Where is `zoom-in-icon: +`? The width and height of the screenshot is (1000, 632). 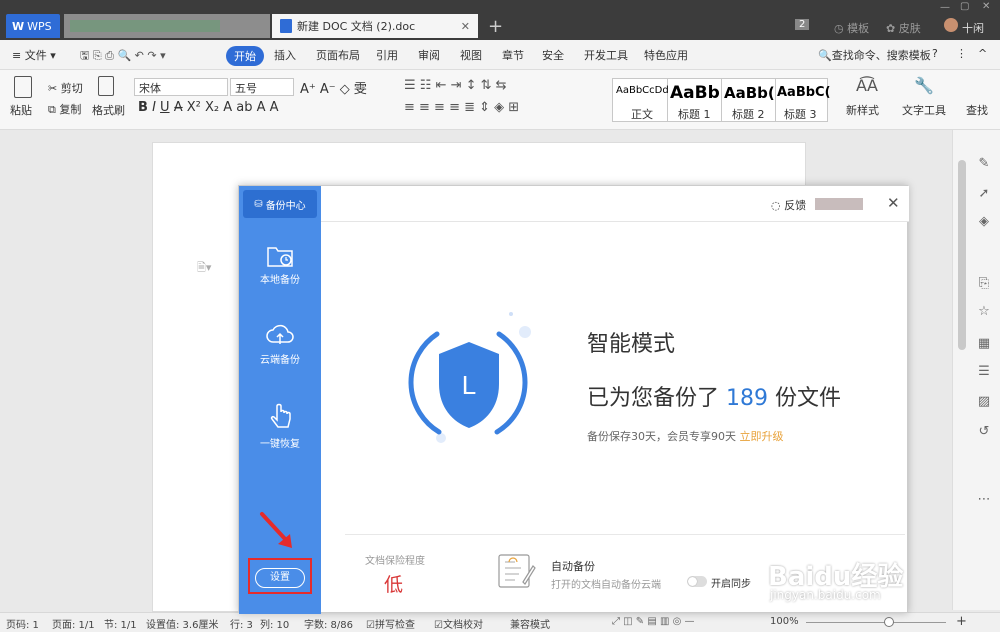
zoom-in-icon: + is located at coordinates (961, 621).